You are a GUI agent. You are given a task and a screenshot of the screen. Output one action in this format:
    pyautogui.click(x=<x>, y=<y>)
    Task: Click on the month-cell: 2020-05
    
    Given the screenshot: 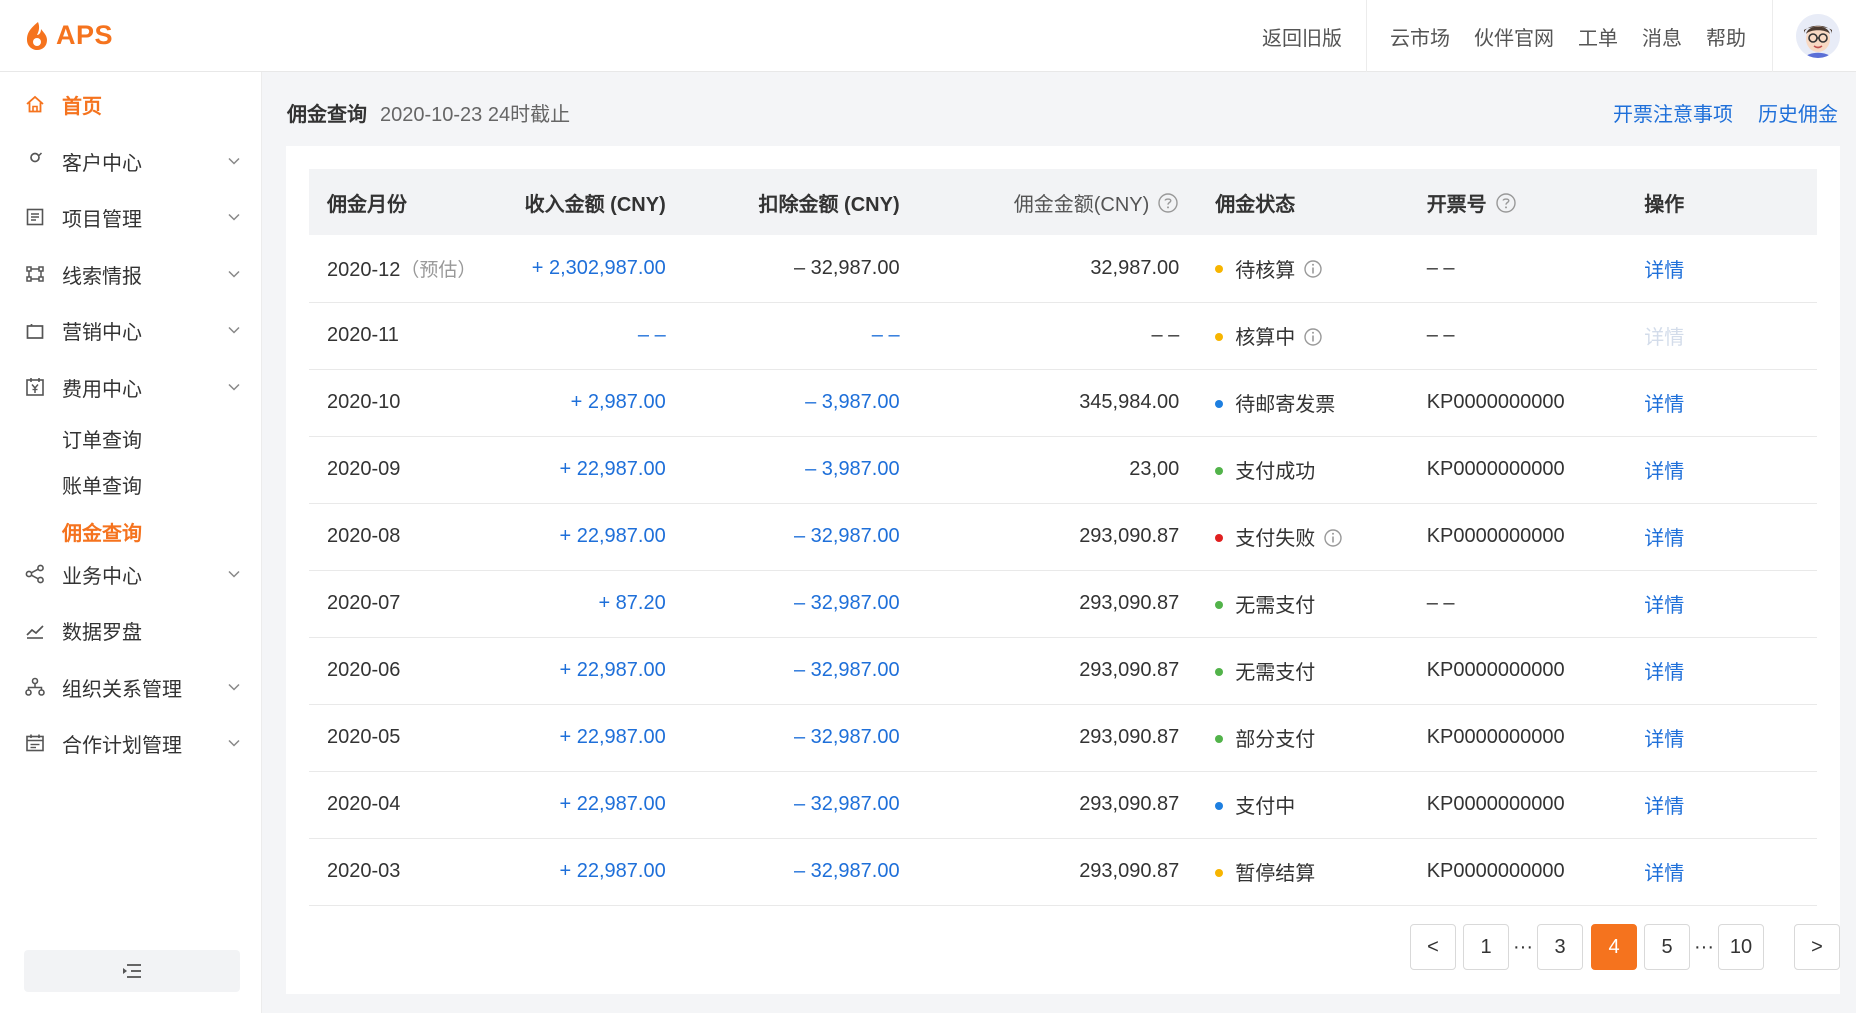 What is the action you would take?
    pyautogui.click(x=402, y=738)
    